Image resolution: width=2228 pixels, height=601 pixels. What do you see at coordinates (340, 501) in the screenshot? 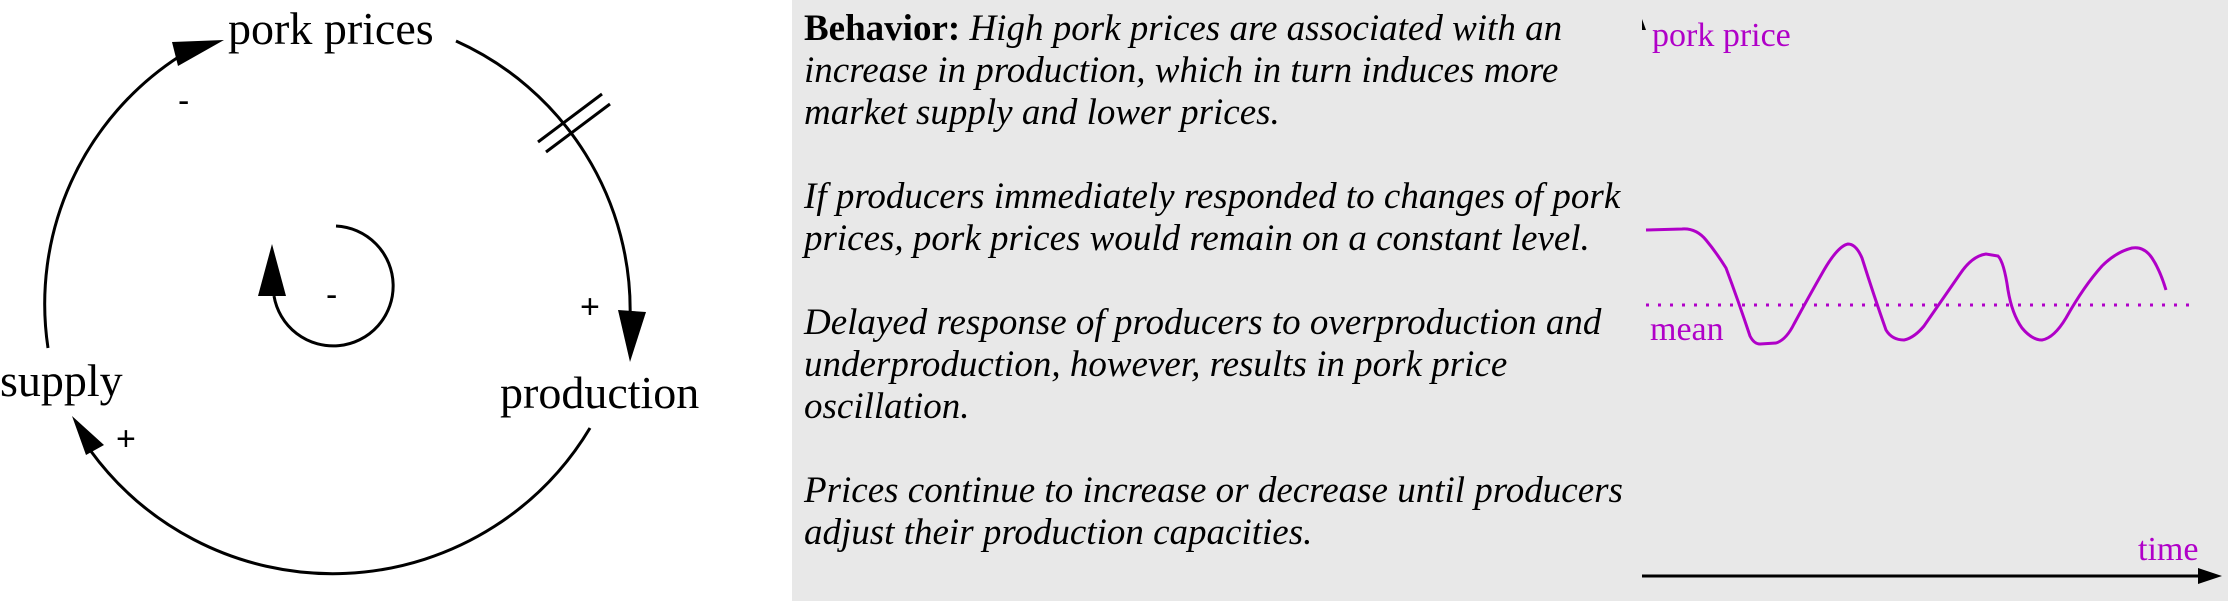
I see `link-production-to-supply` at bounding box center [340, 501].